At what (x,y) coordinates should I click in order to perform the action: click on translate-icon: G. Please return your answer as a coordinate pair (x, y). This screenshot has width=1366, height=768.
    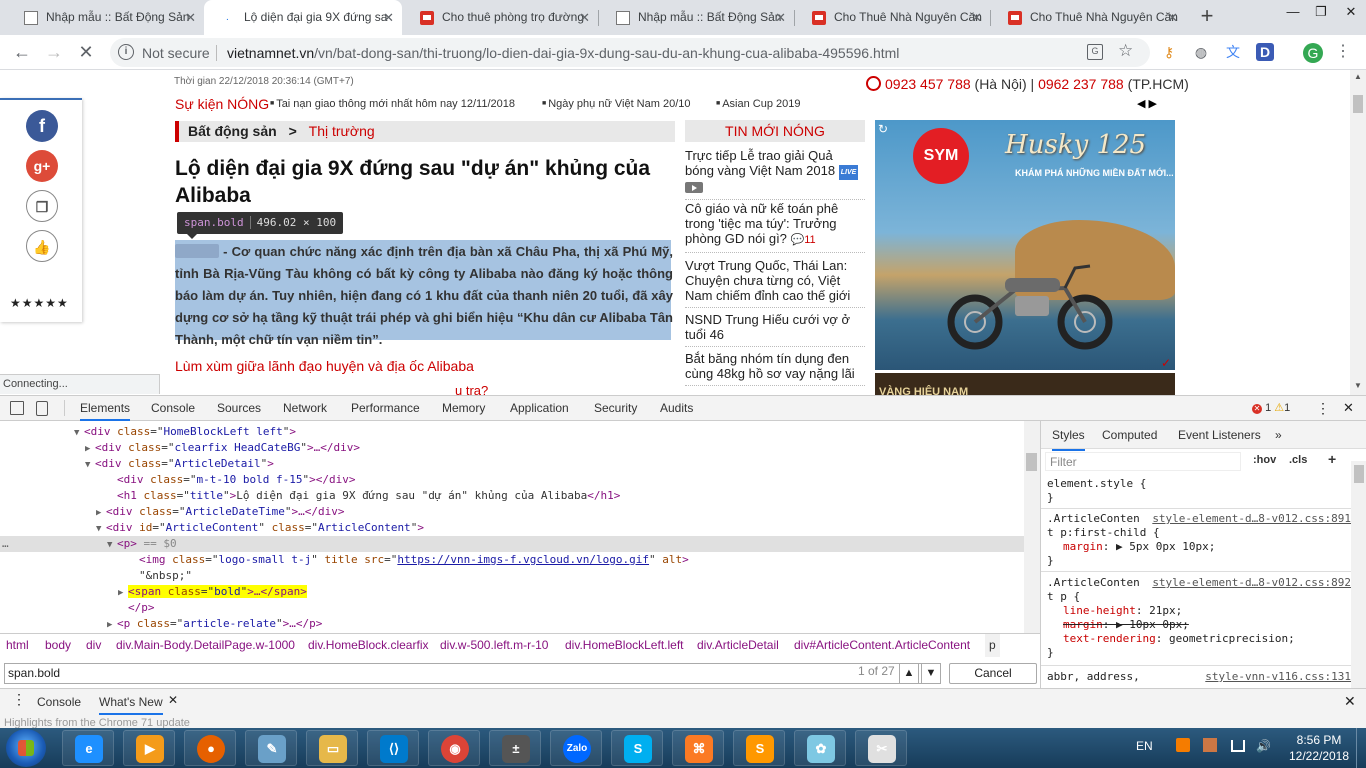
    Looking at the image, I should click on (1095, 52).